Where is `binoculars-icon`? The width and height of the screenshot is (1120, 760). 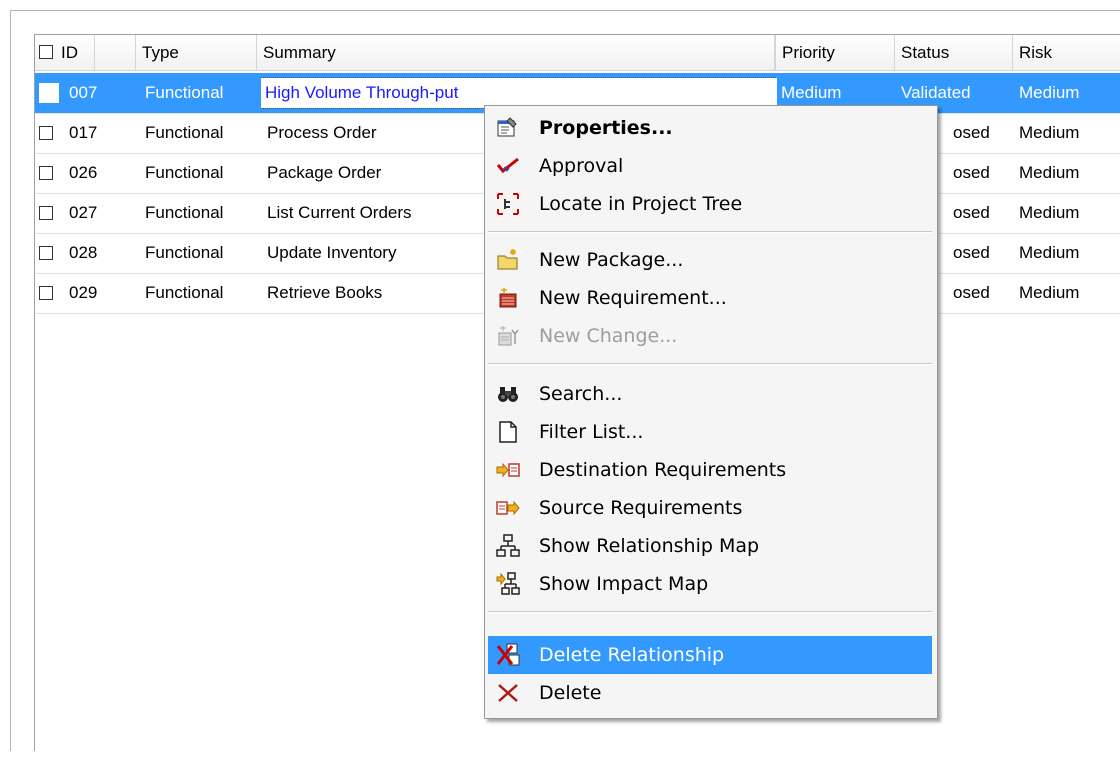 binoculars-icon is located at coordinates (508, 394).